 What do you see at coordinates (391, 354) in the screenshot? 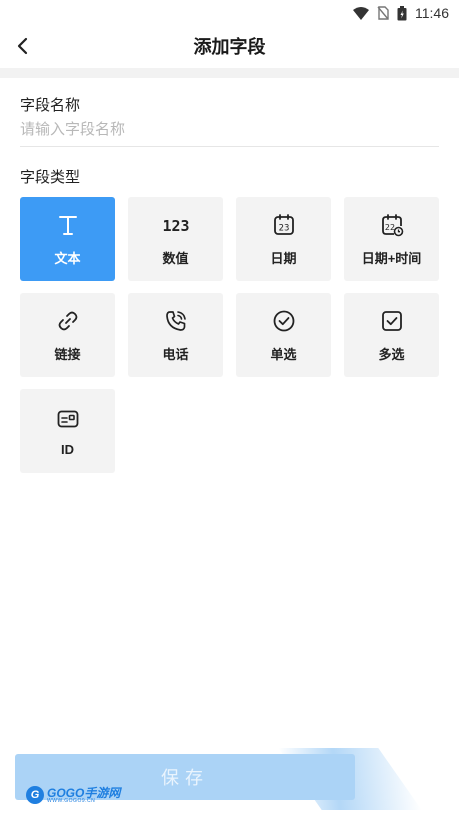
I see `tile-label: 多选` at bounding box center [391, 354].